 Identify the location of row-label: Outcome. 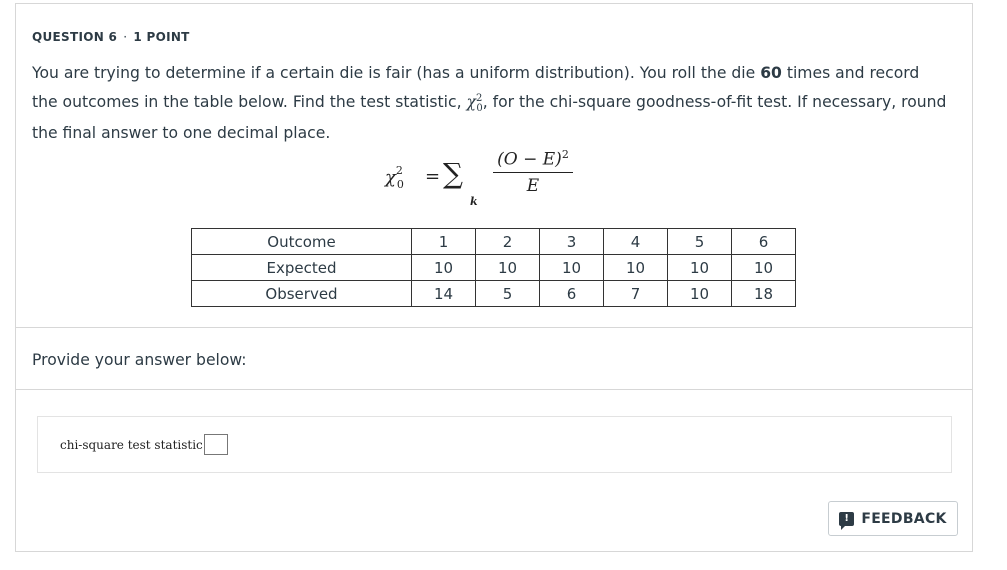
(301, 241).